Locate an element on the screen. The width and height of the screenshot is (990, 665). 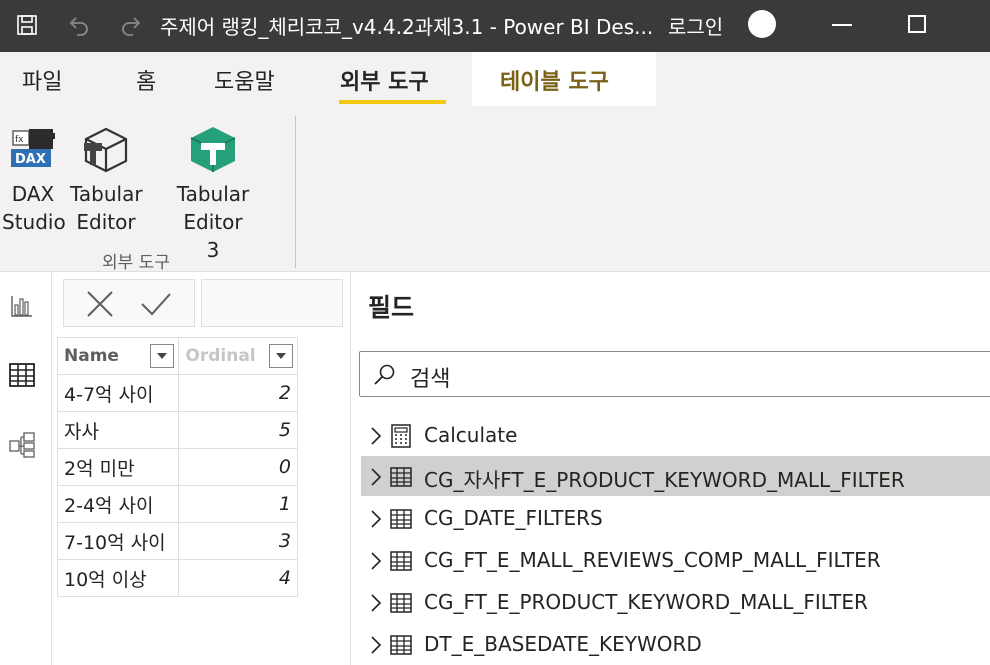
search-input: 검색 is located at coordinates (674, 374).